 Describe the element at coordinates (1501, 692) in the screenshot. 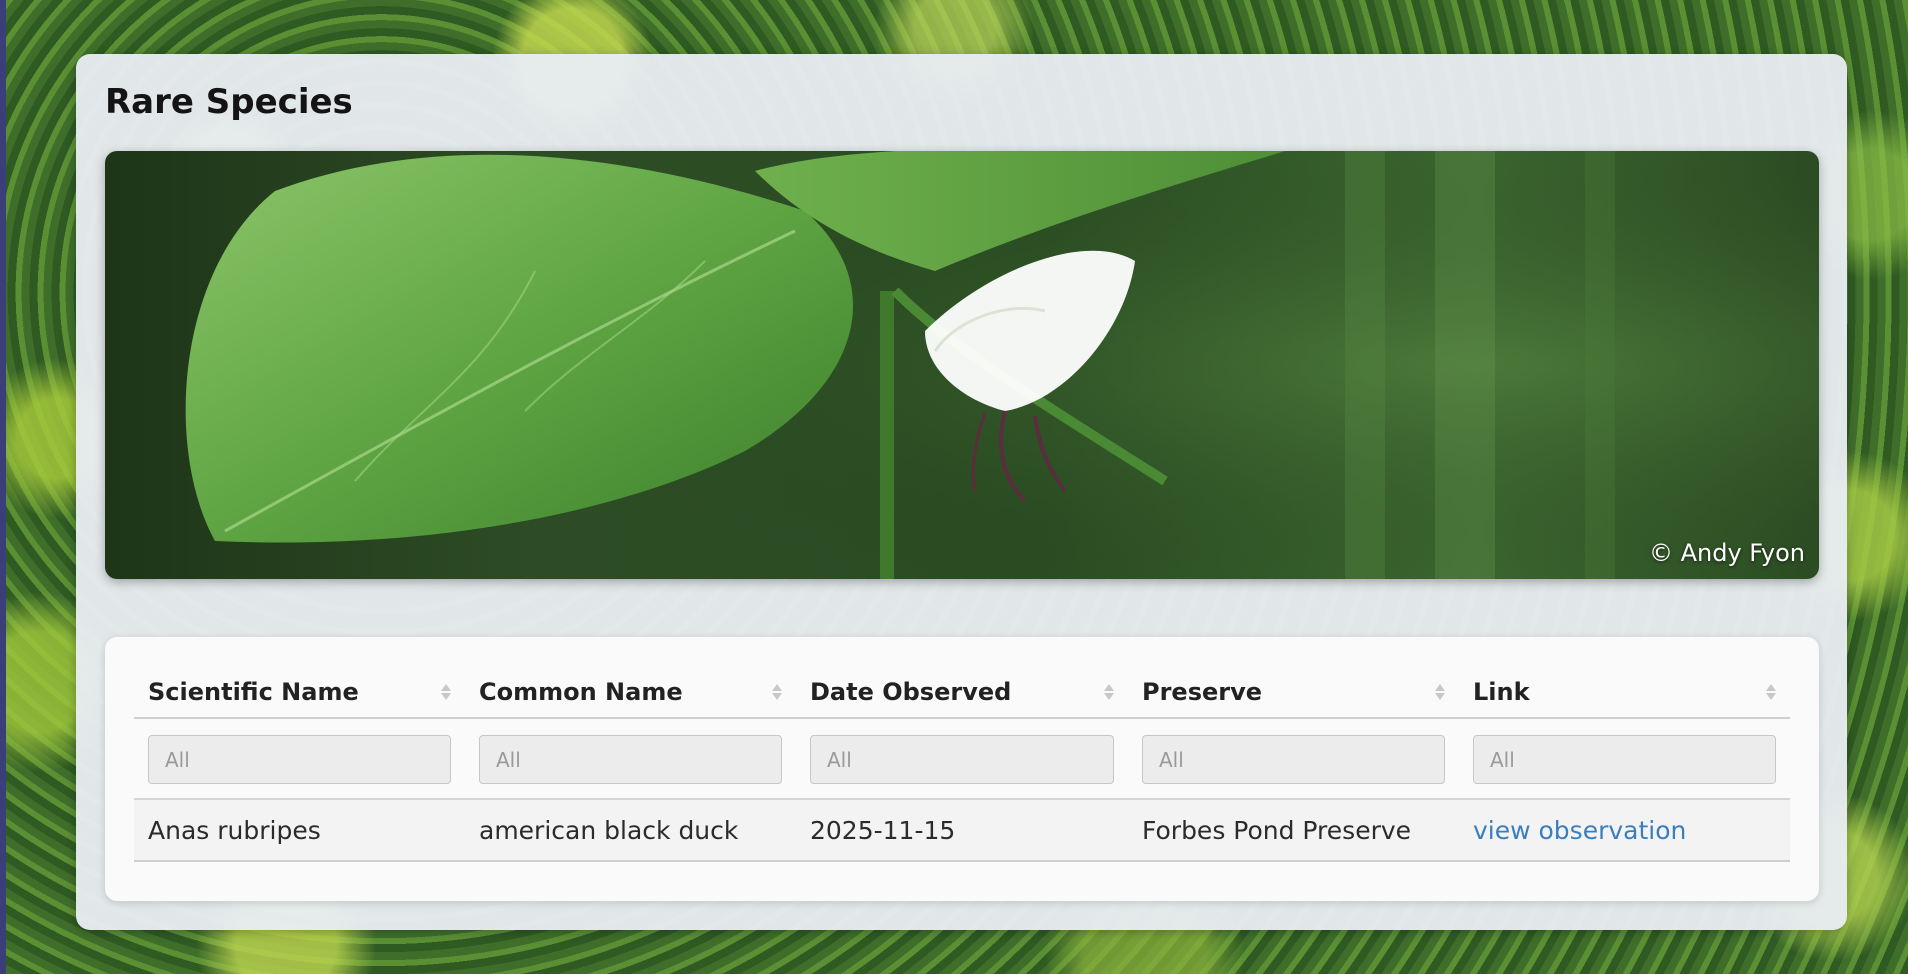

I see `column-header-label: Link` at that location.